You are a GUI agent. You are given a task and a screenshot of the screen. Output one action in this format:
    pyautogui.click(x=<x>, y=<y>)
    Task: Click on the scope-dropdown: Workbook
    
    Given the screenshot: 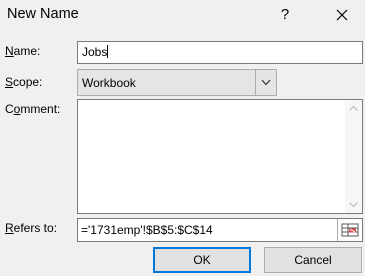 What is the action you would take?
    pyautogui.click(x=177, y=82)
    